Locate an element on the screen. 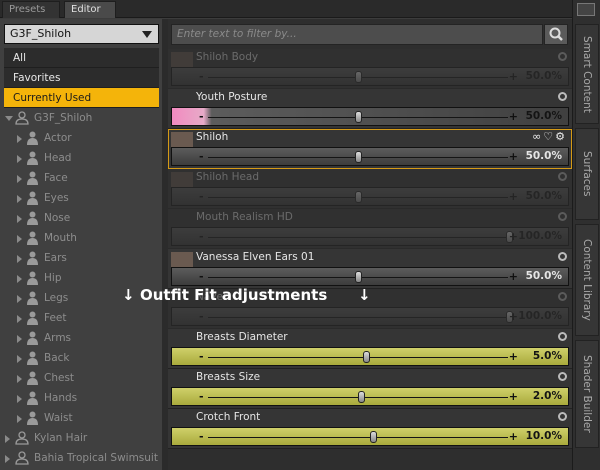  filter-favorites: Favorites is located at coordinates (81, 78).